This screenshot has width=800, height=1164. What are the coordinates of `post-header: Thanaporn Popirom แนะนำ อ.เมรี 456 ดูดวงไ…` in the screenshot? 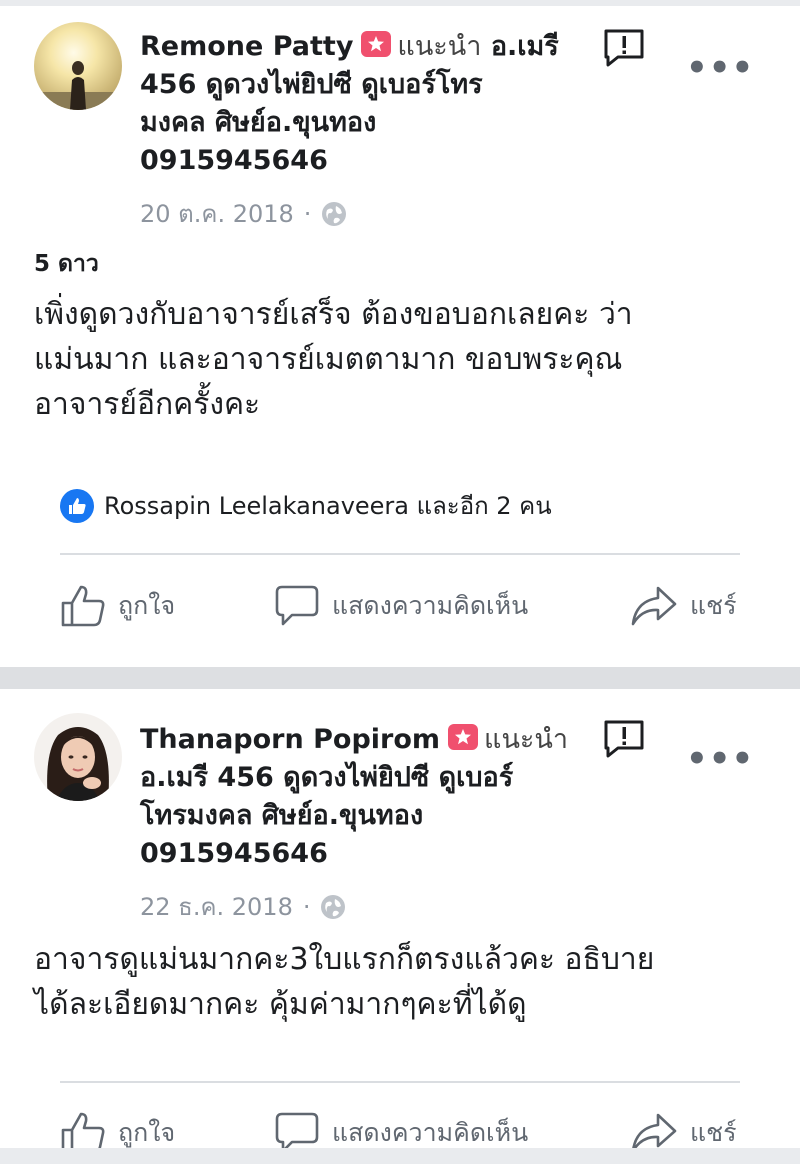 It's located at (365, 797).